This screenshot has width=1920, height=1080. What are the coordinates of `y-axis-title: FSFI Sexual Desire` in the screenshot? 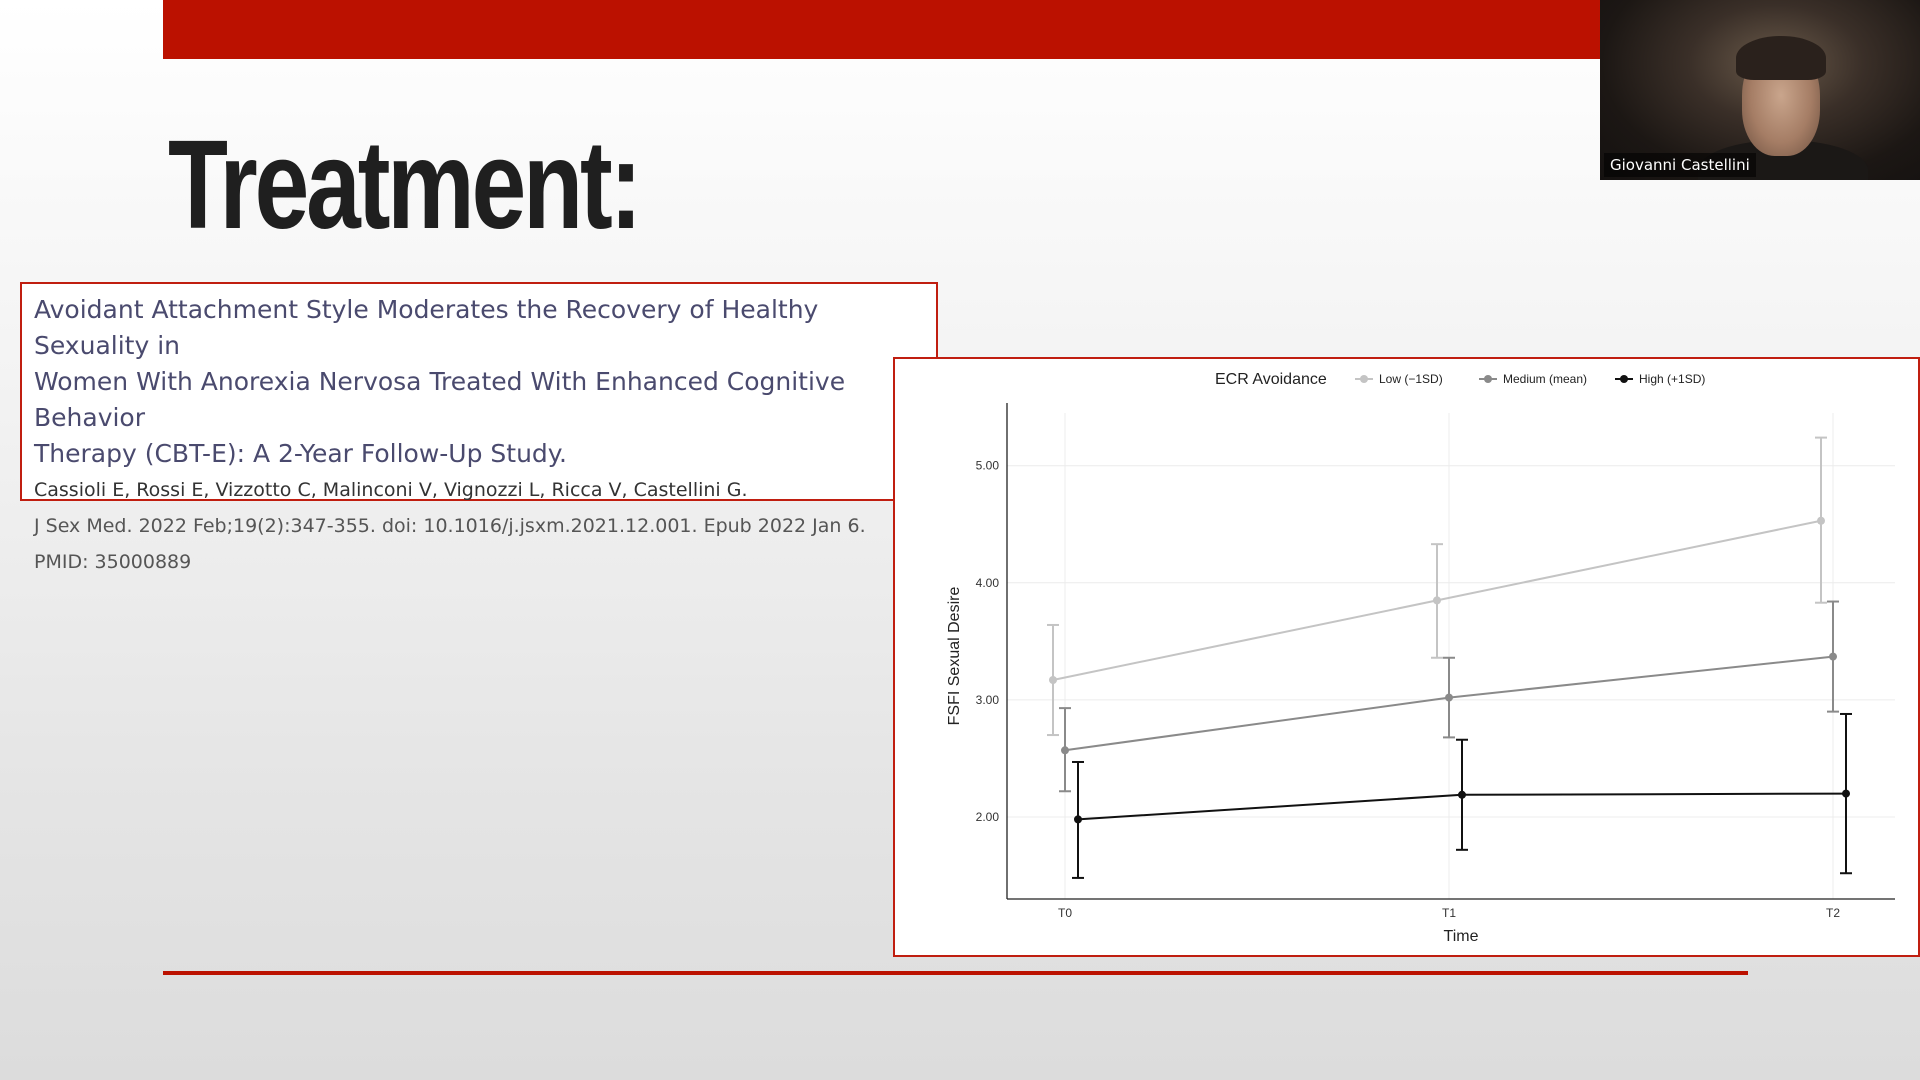 It's located at (954, 656).